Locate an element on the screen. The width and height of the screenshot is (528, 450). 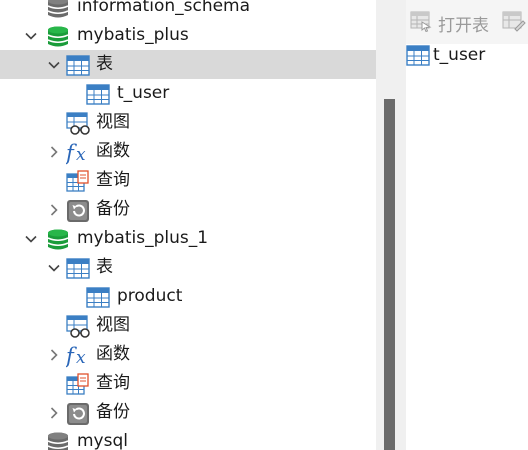
tree-row-label: mybatis_plus_1 is located at coordinates (143, 238).